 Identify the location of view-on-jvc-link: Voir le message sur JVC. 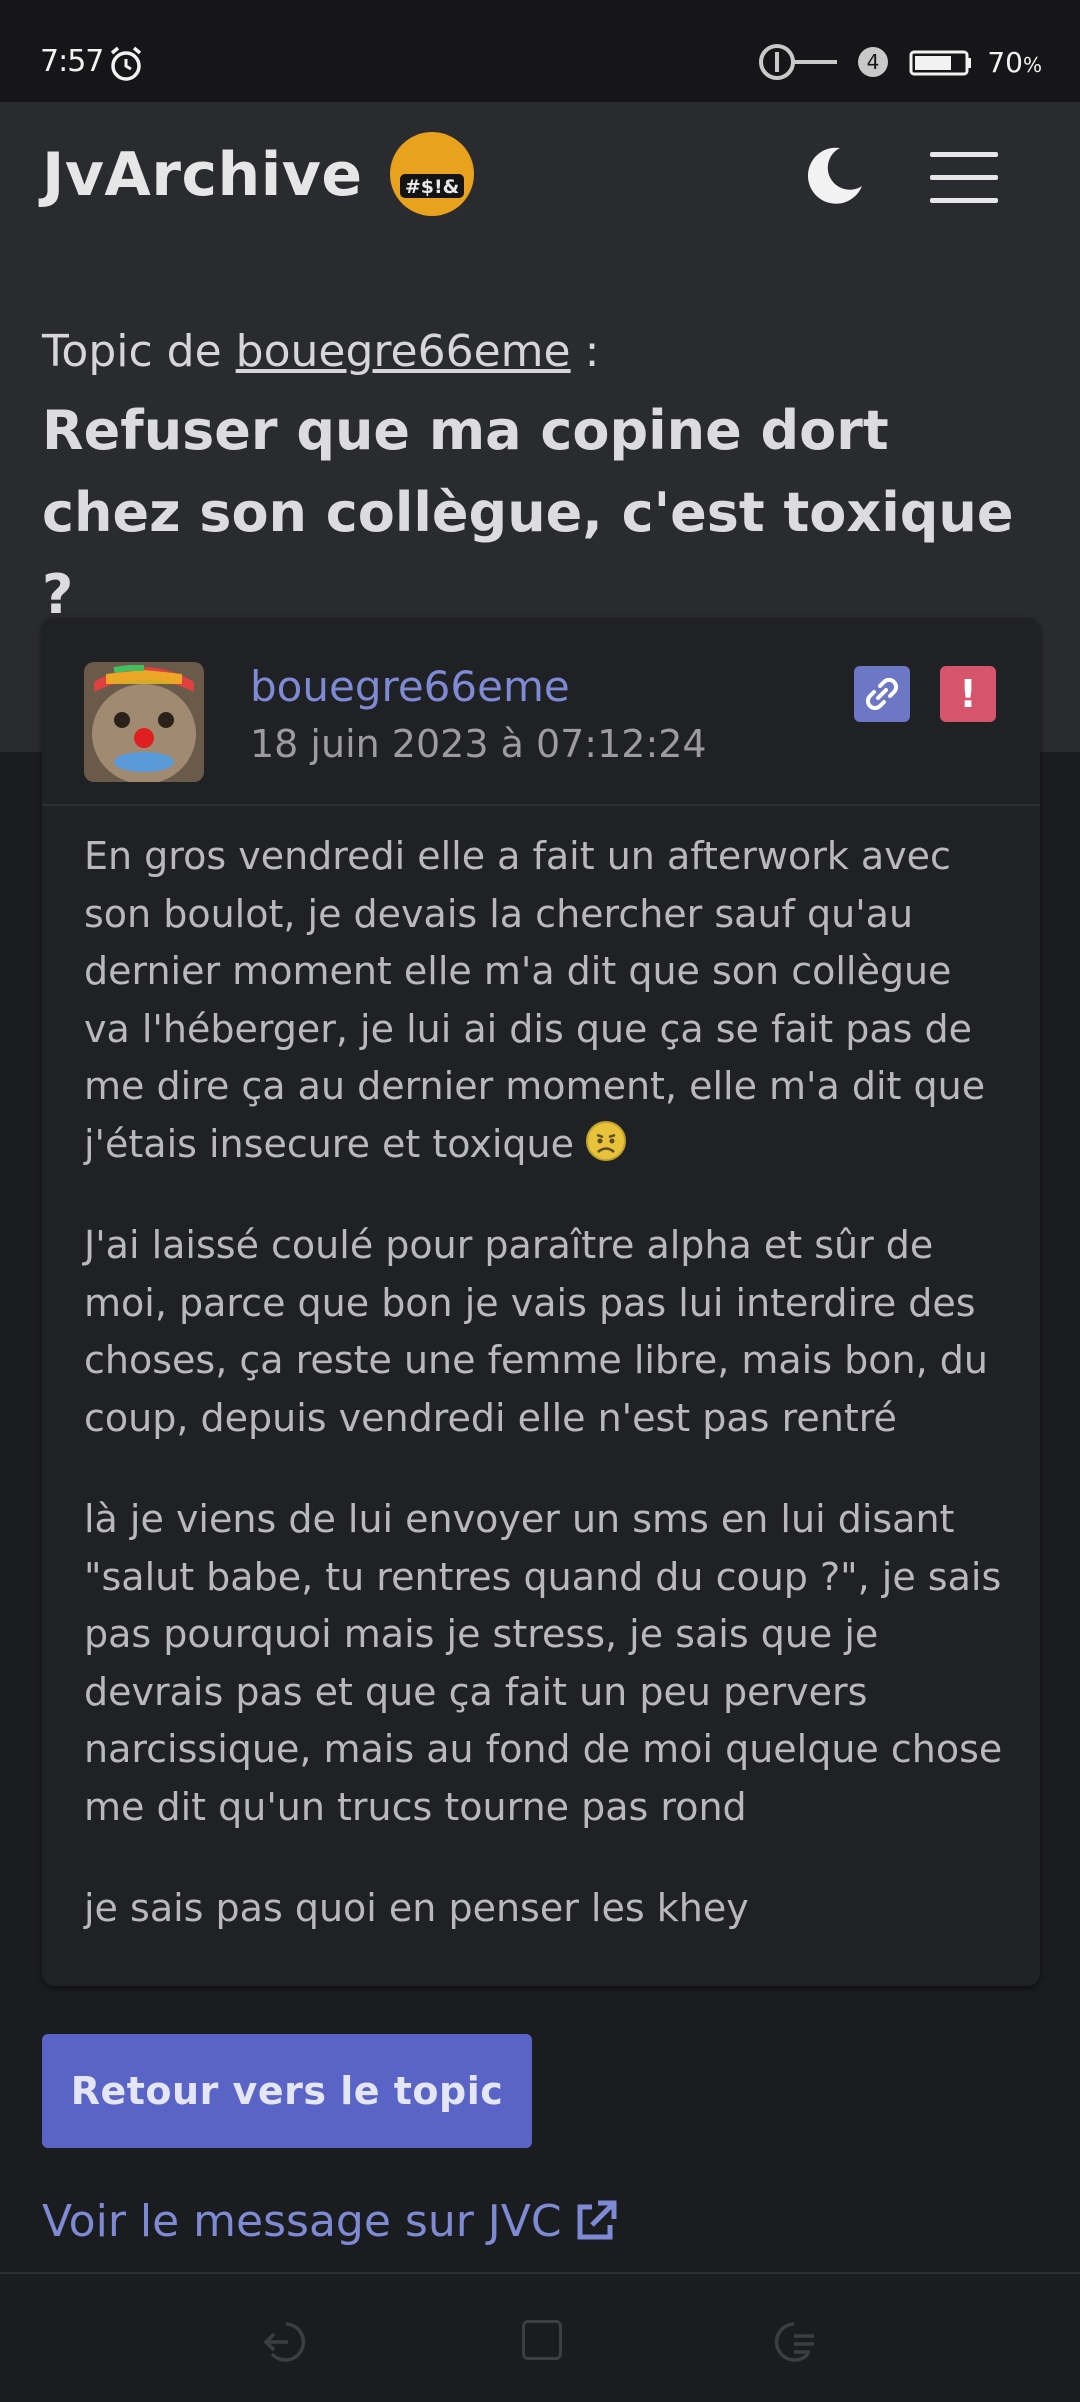
(330, 2221).